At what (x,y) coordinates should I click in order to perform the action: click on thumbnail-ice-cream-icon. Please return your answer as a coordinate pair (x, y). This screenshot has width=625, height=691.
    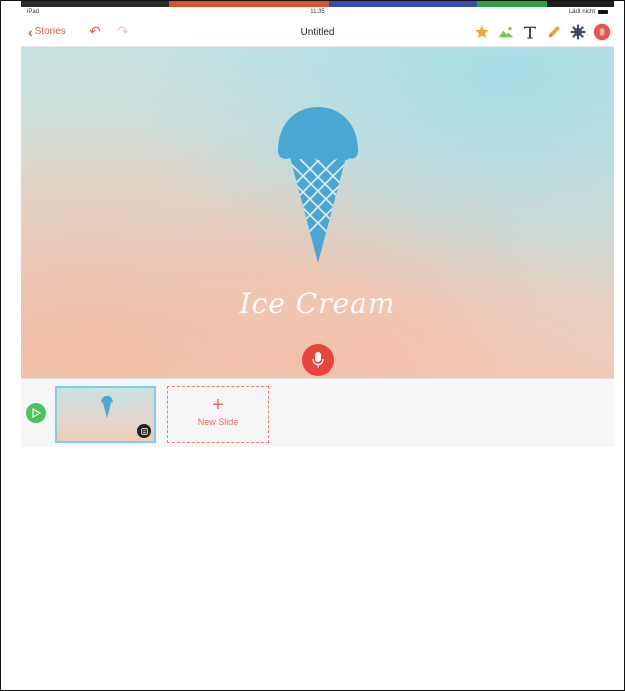
    Looking at the image, I should click on (107, 407).